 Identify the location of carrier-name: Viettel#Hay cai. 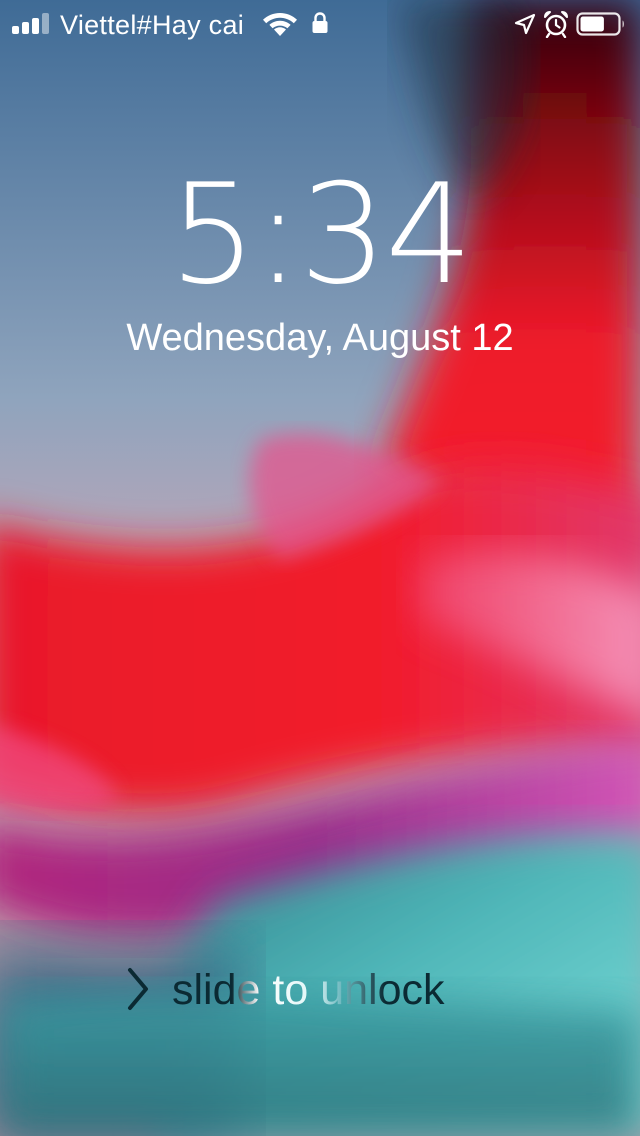
(152, 25).